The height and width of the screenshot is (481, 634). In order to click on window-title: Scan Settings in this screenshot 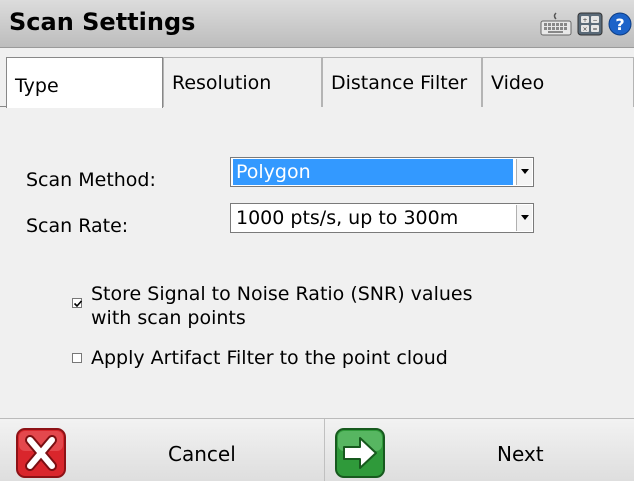, I will do `click(102, 22)`.